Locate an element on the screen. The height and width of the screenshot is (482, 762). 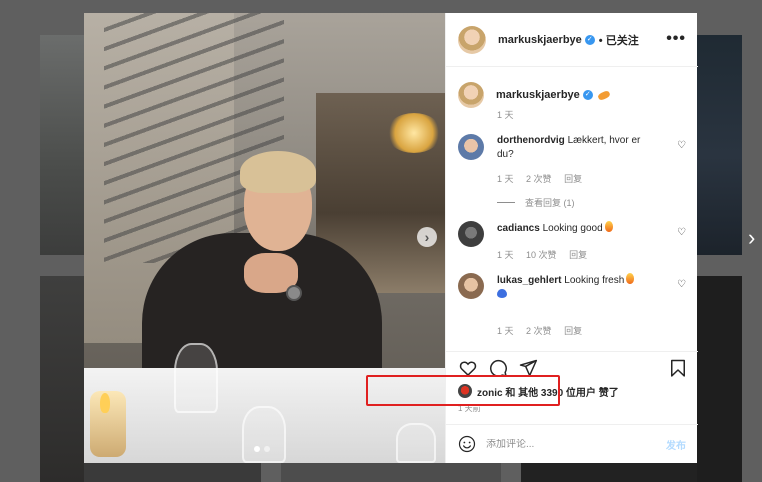
more-options-icon: ••• is located at coordinates (676, 39).